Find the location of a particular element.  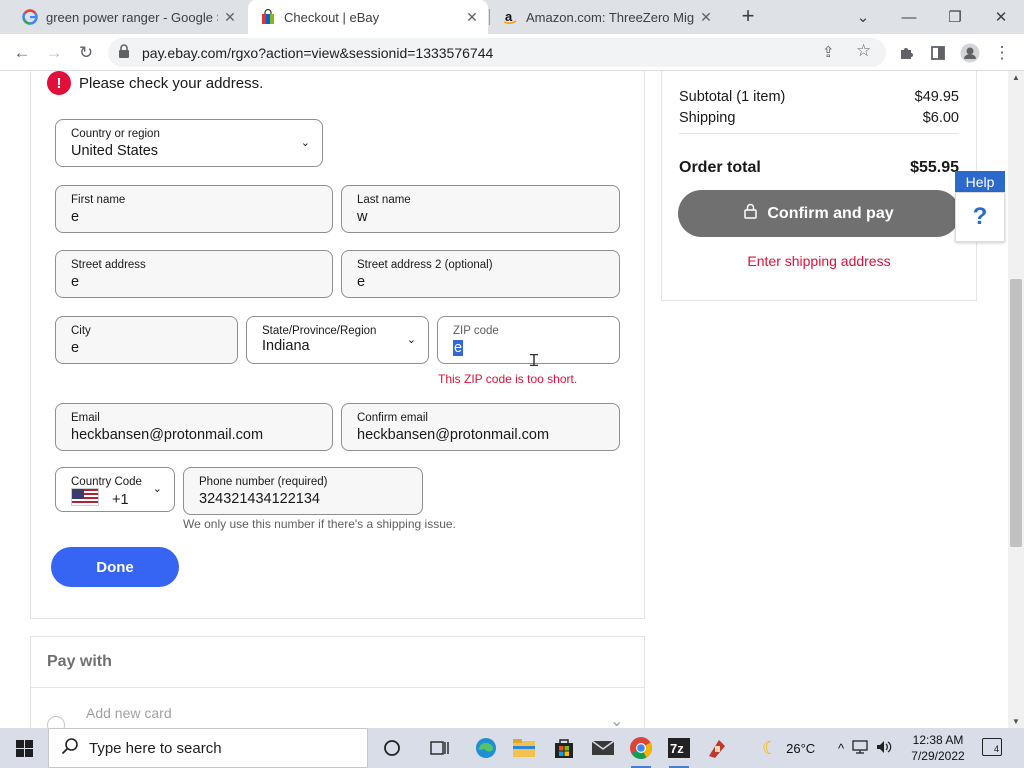

country-value: United States is located at coordinates (115, 151).